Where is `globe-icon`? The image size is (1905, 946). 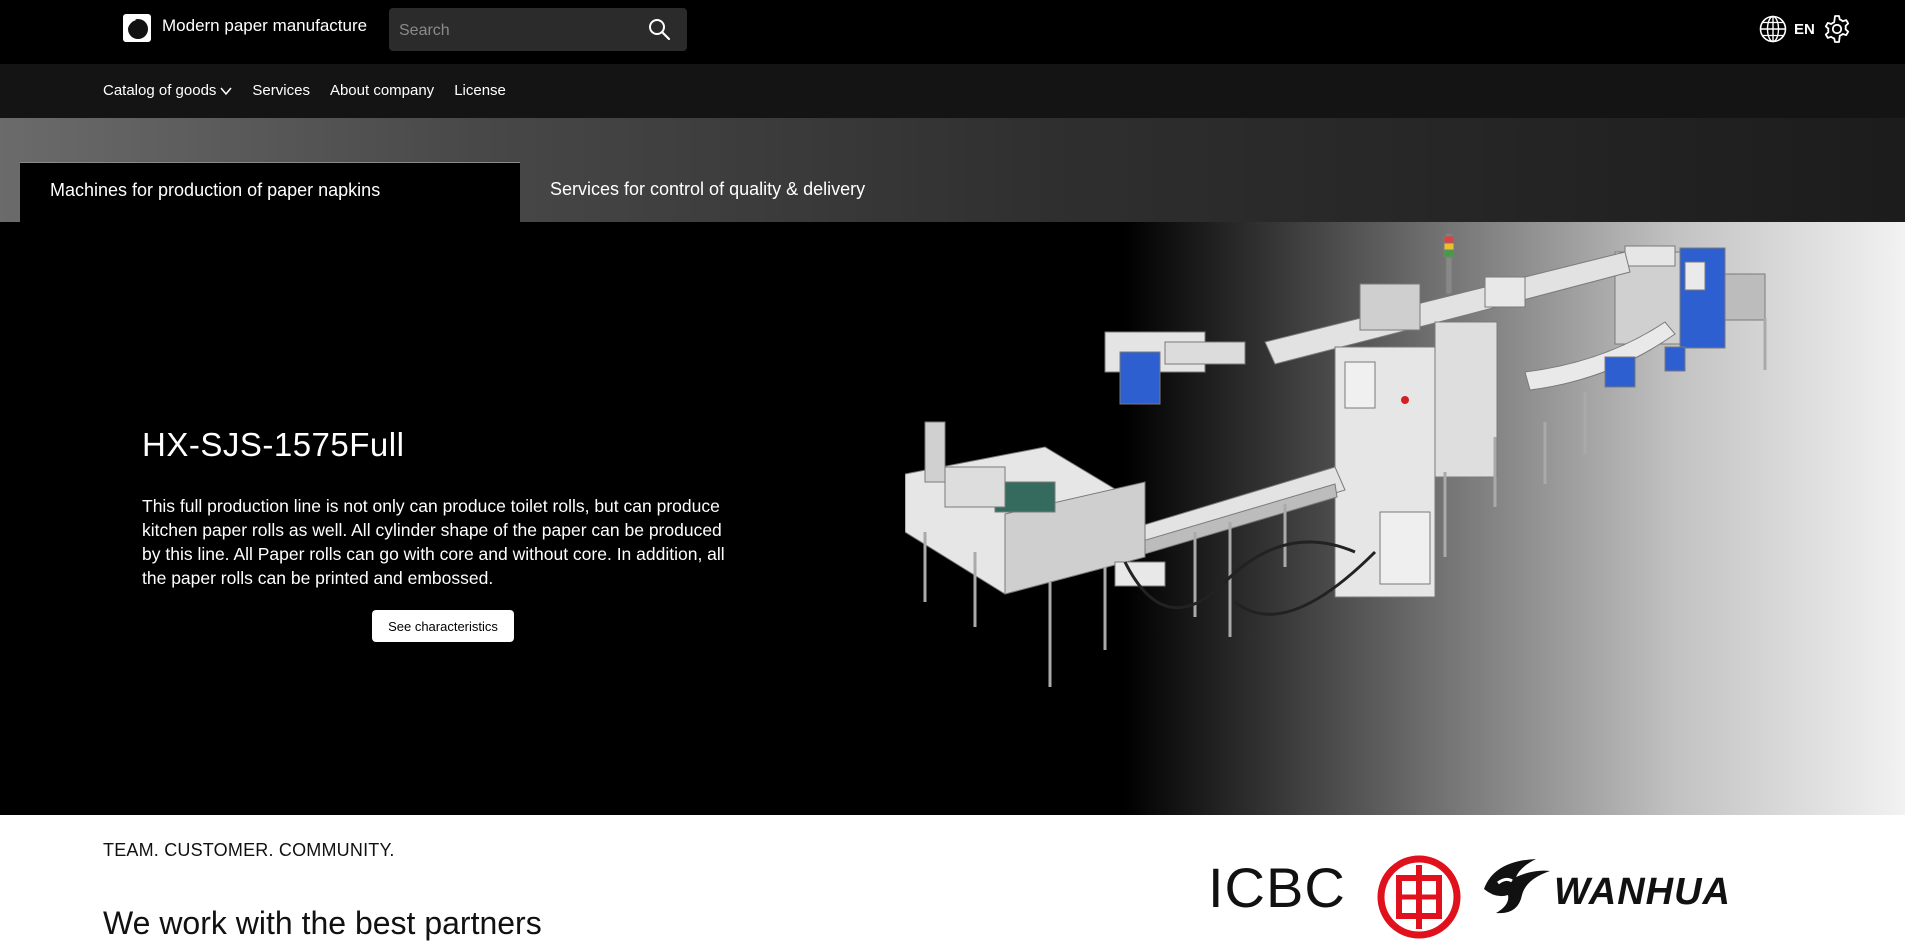
globe-icon is located at coordinates (1773, 29).